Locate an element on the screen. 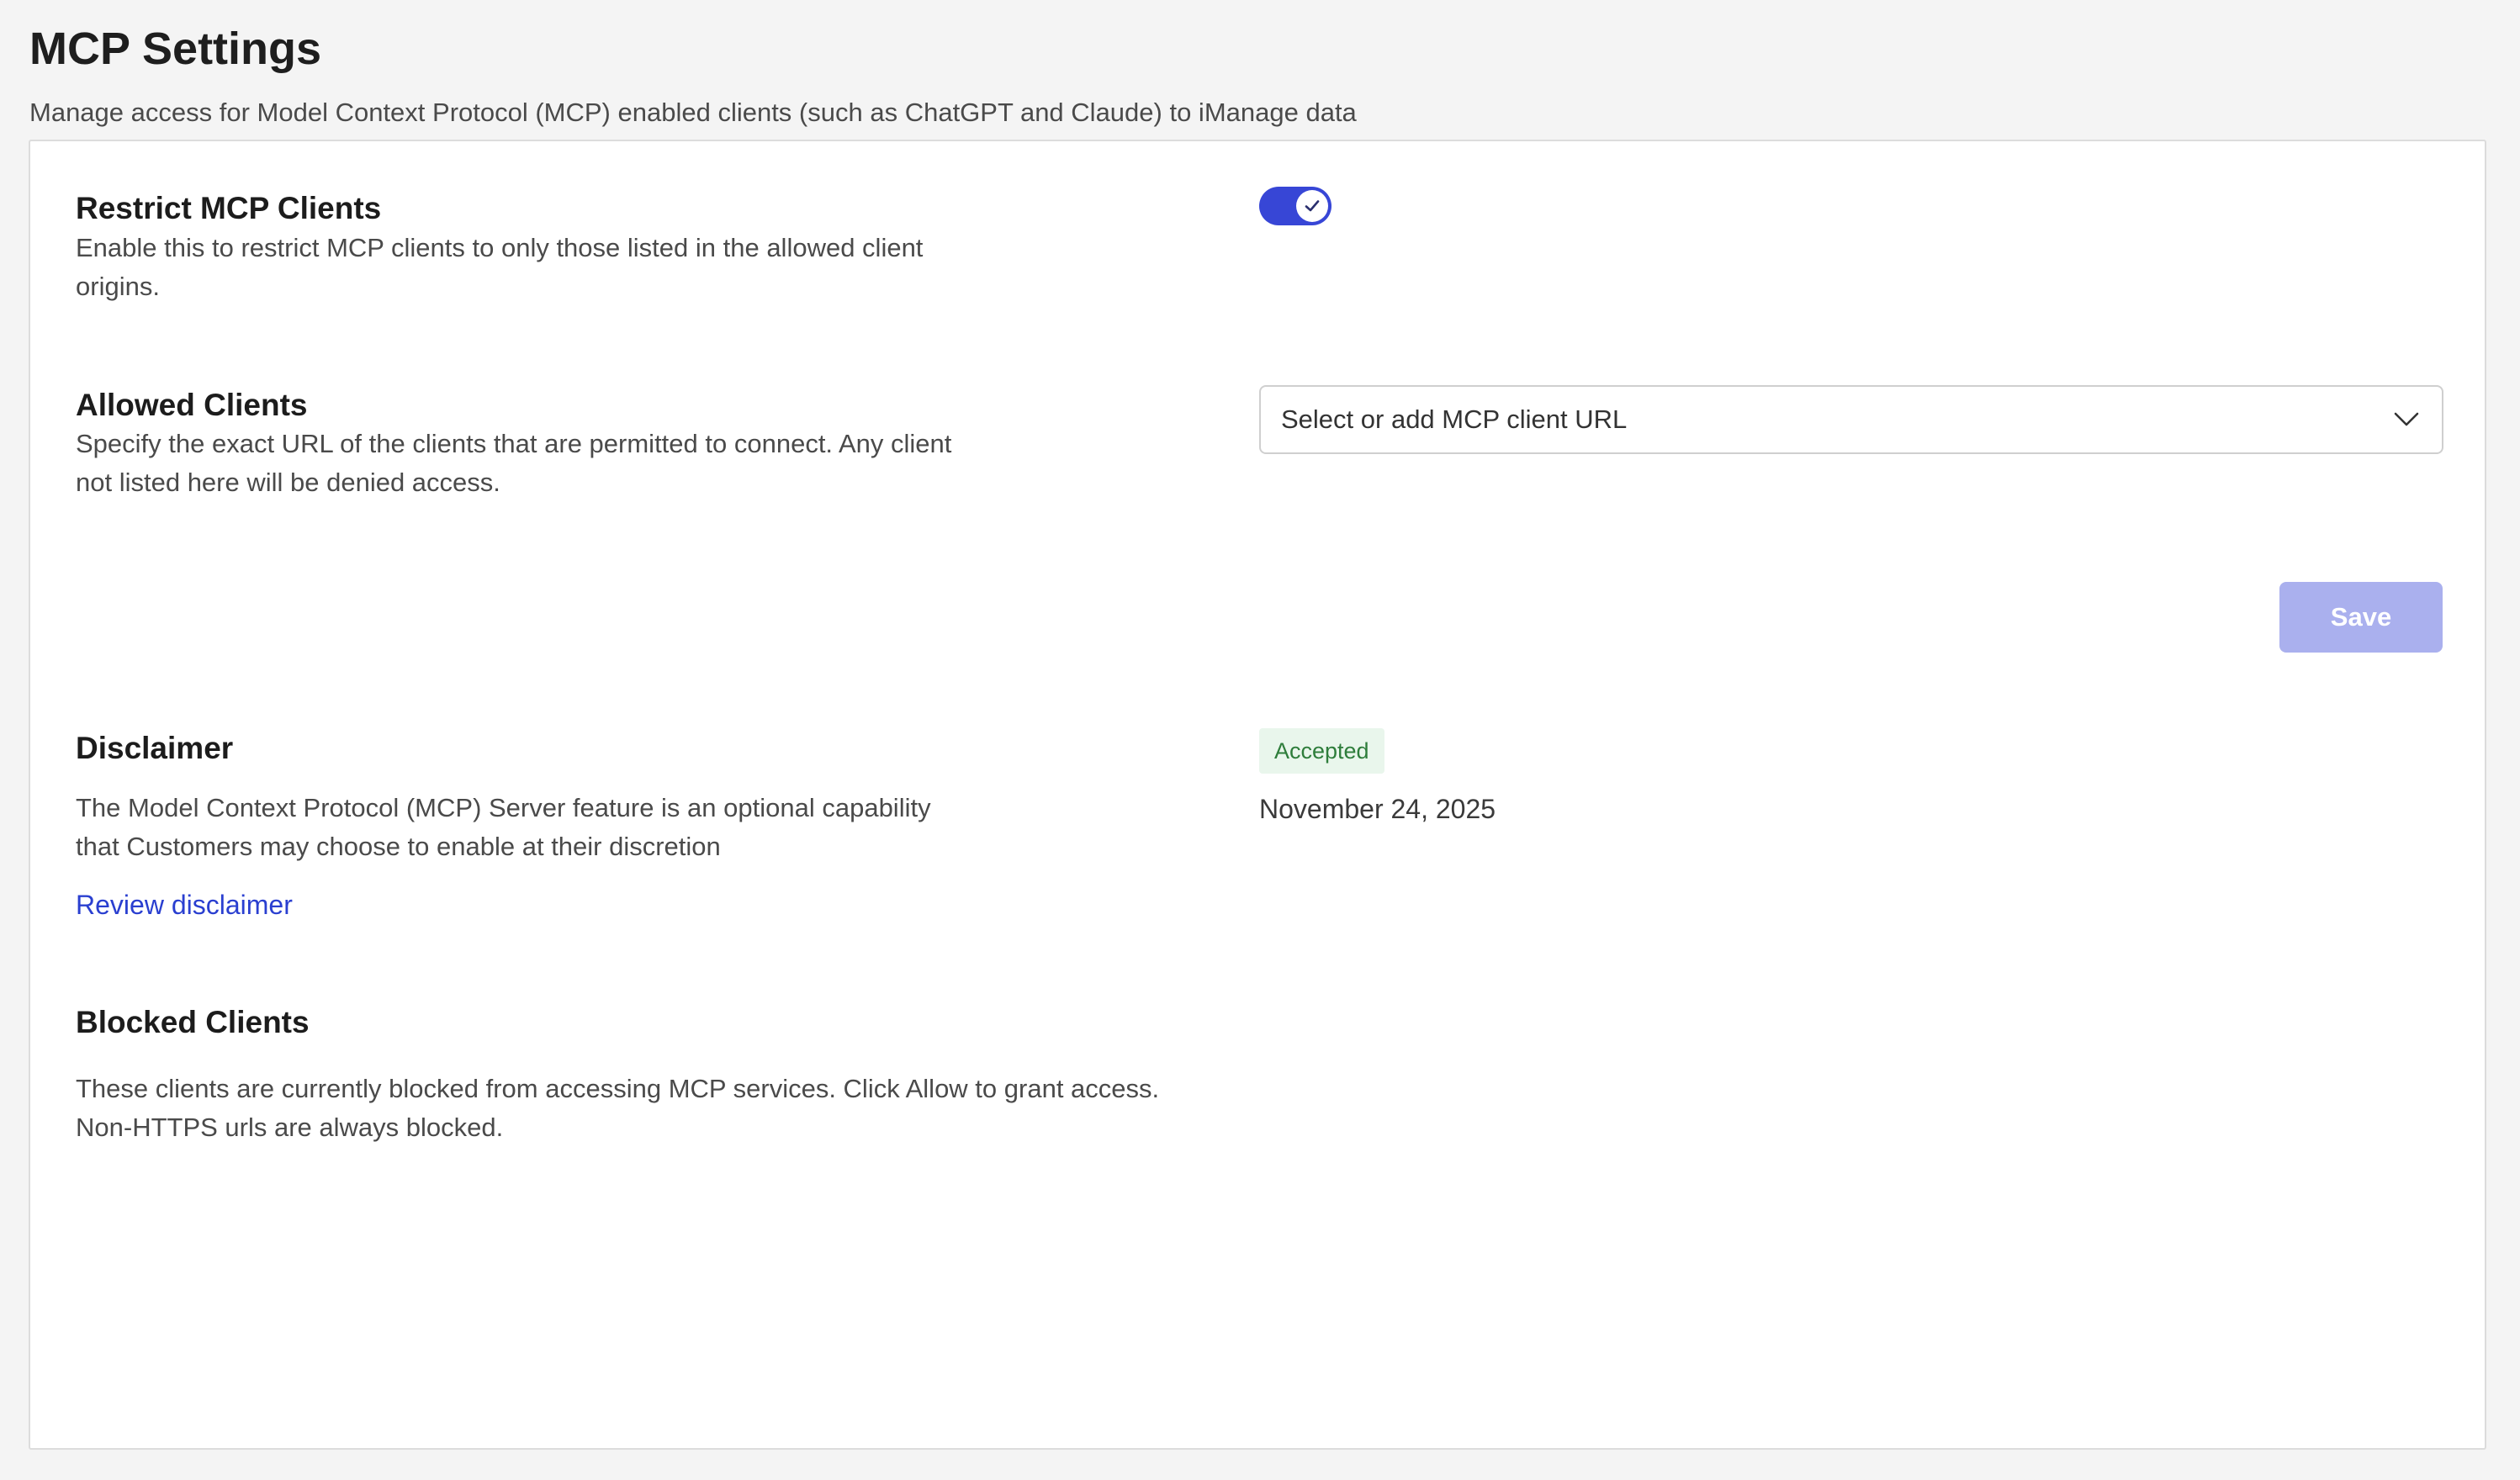 The width and height of the screenshot is (2520, 1480). toggle-knob is located at coordinates (1312, 206).